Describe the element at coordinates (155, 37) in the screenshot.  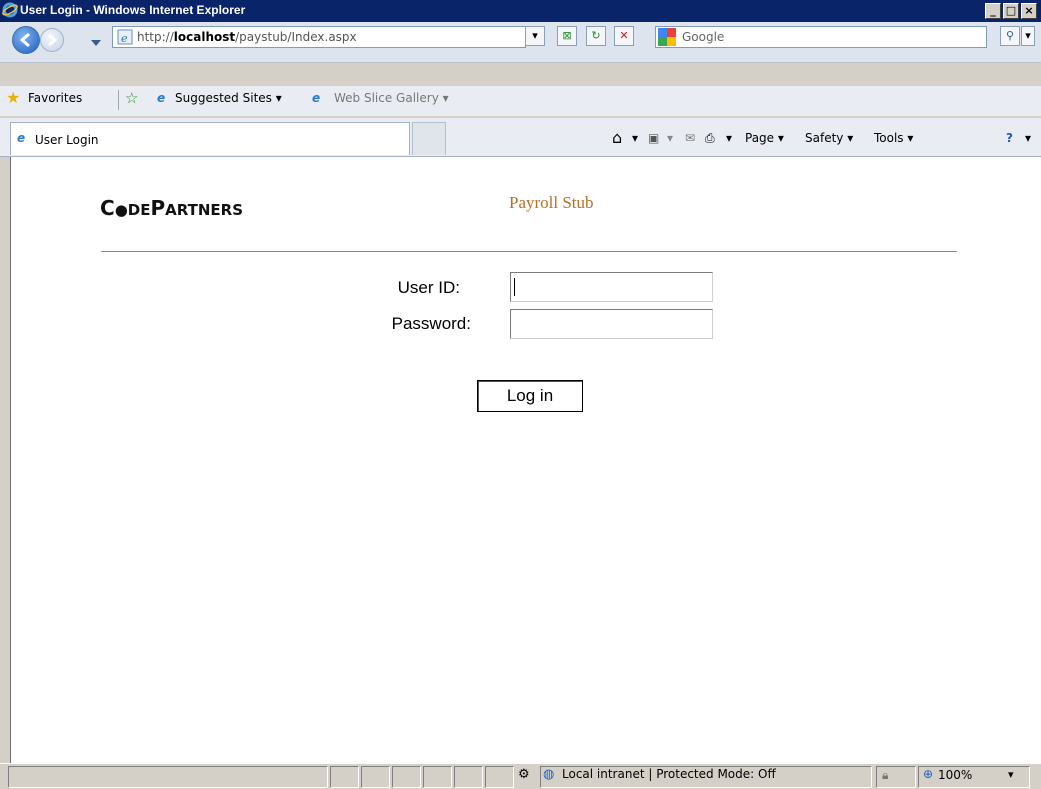
I see `url-prefix: http://` at that location.